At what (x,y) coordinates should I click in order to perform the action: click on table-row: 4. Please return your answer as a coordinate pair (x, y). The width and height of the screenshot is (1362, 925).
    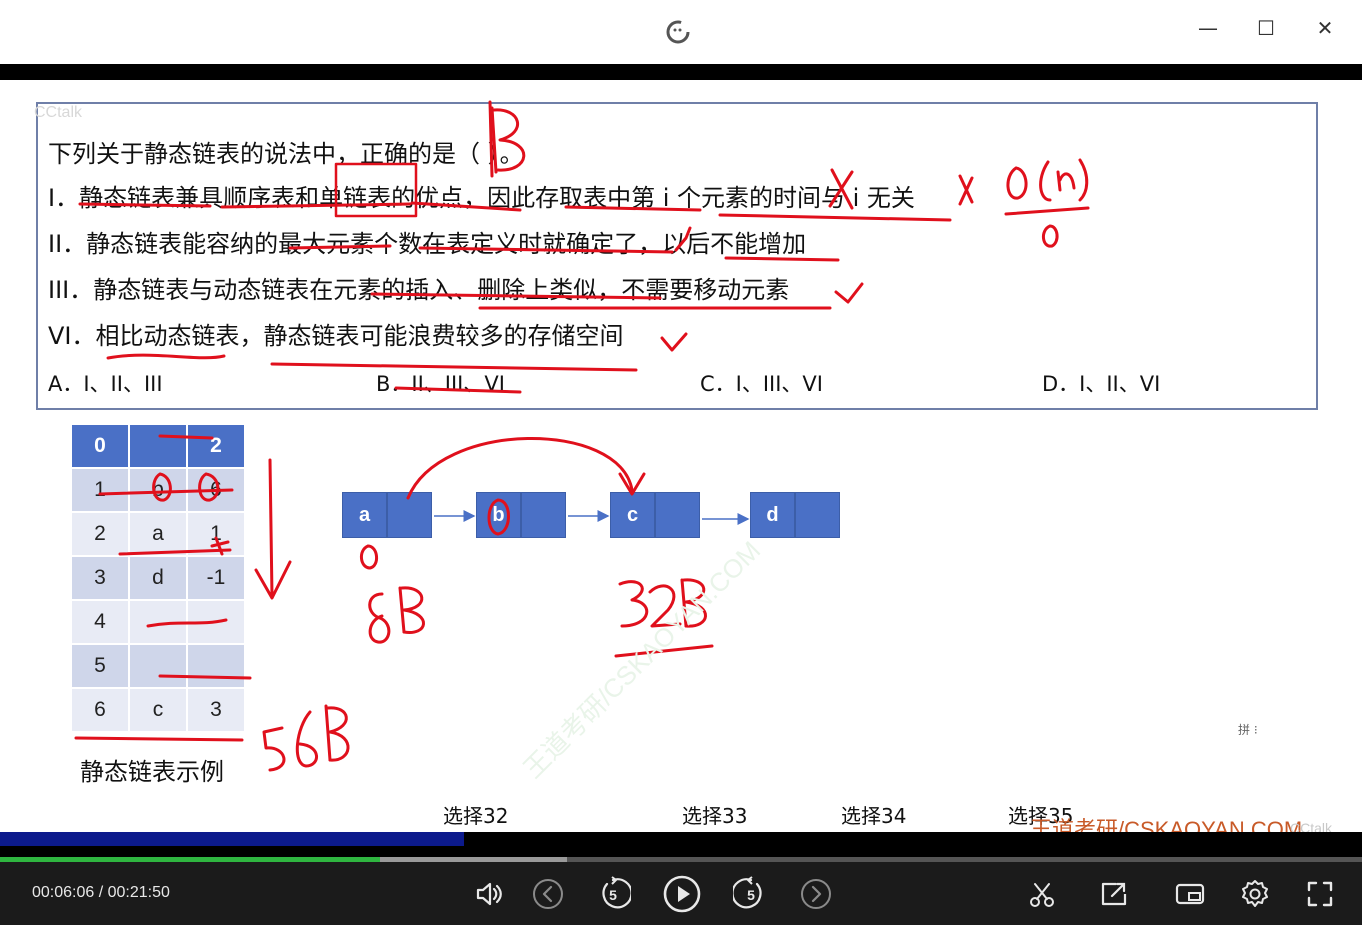
    Looking at the image, I should click on (158, 622).